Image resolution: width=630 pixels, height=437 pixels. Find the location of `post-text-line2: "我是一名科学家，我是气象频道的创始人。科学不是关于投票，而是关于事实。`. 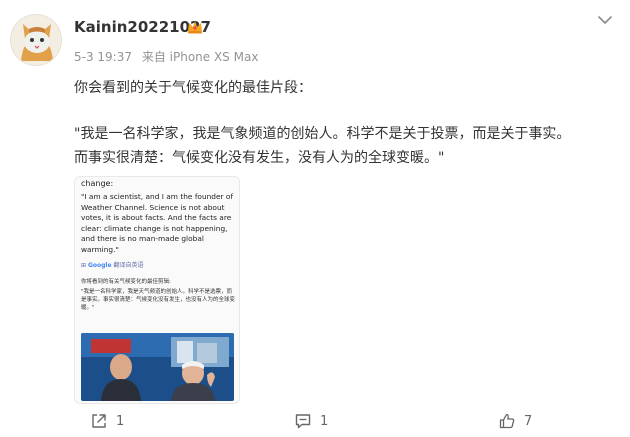

post-text-line2: "我是一名科学家，我是气象频道的创始人。科学不是关于投票，而是关于事实。 is located at coordinates (322, 134).